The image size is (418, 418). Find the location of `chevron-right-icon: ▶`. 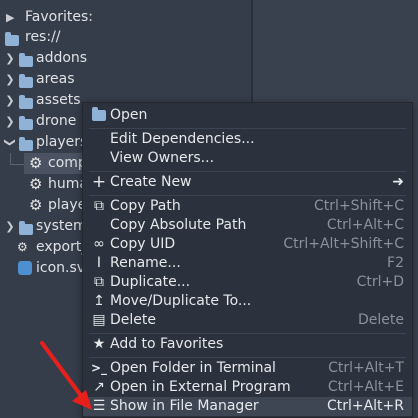

chevron-right-icon: ▶ is located at coordinates (10, 17).